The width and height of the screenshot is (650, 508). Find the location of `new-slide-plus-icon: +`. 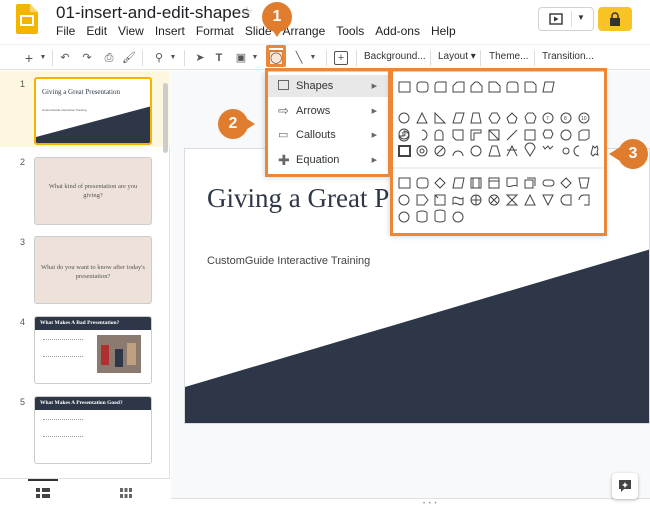

new-slide-plus-icon: + is located at coordinates (29, 58).